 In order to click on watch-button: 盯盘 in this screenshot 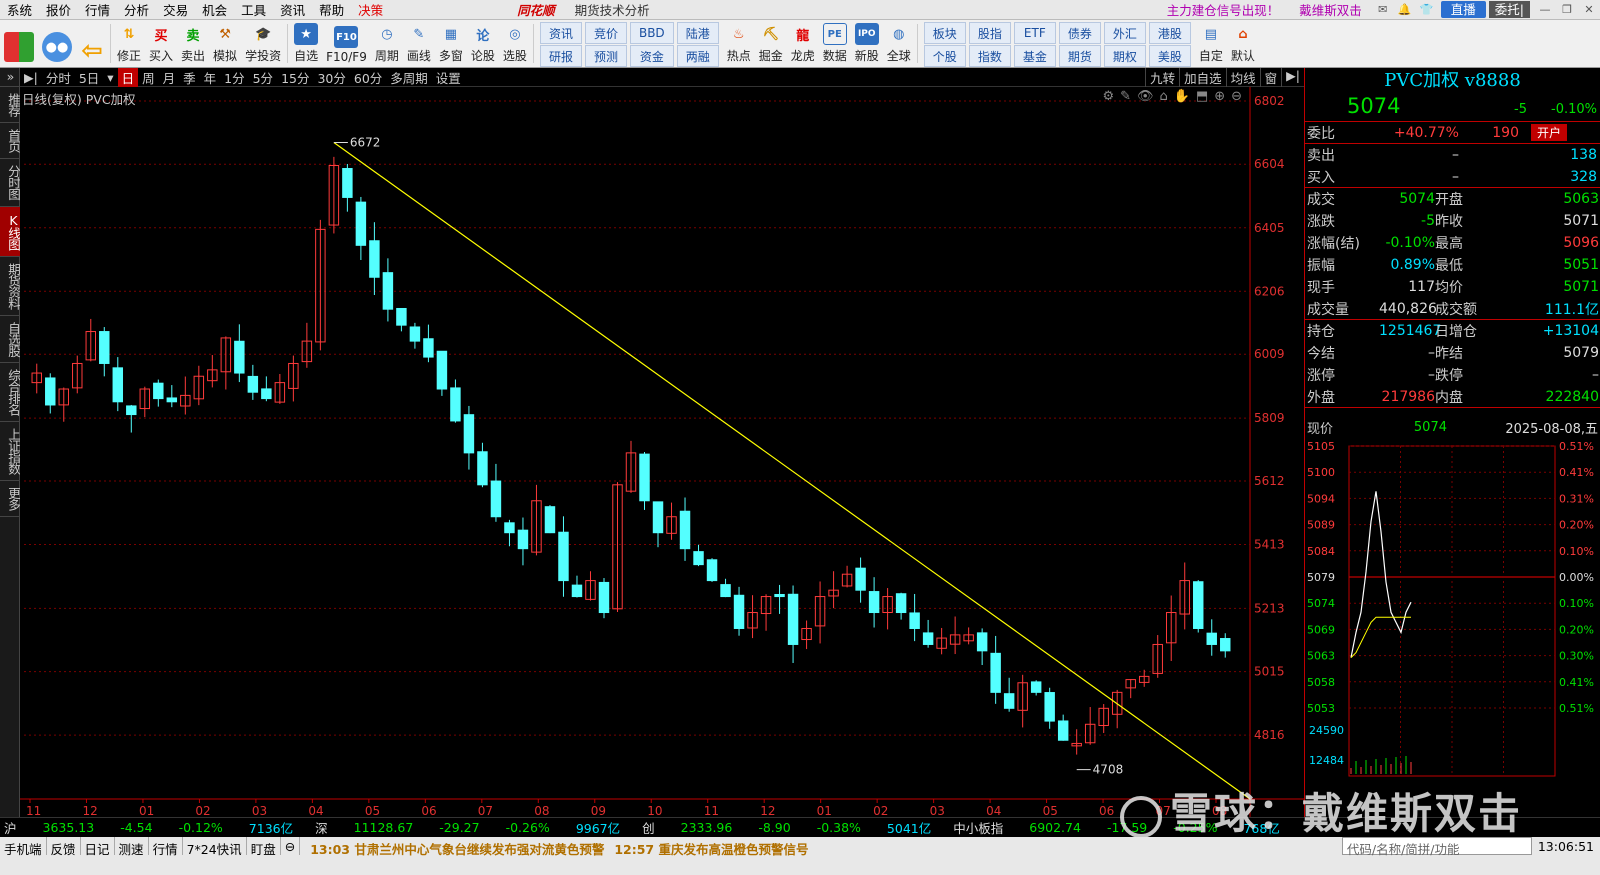, I will do `click(264, 847)`.